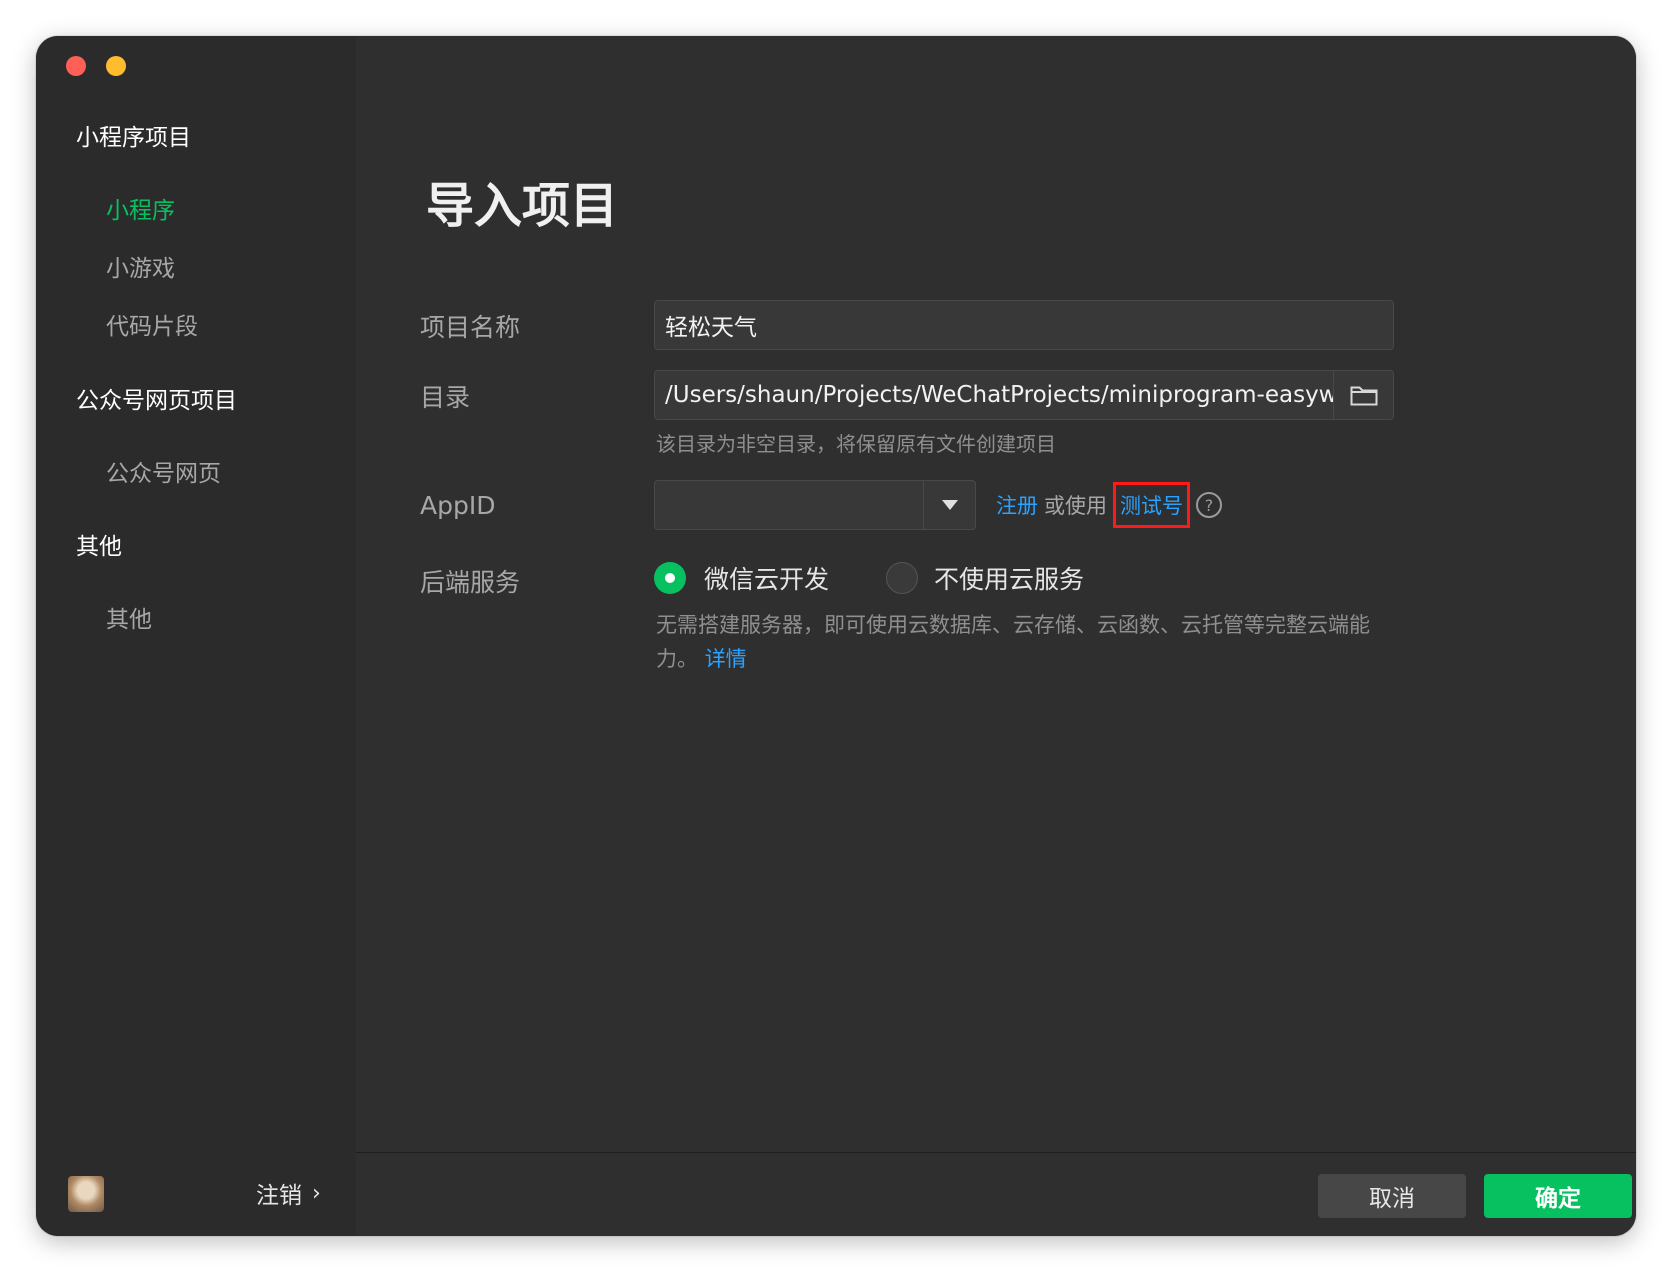 Image resolution: width=1672 pixels, height=1272 pixels. I want to click on page-title: 导入项目, so click(522, 206).